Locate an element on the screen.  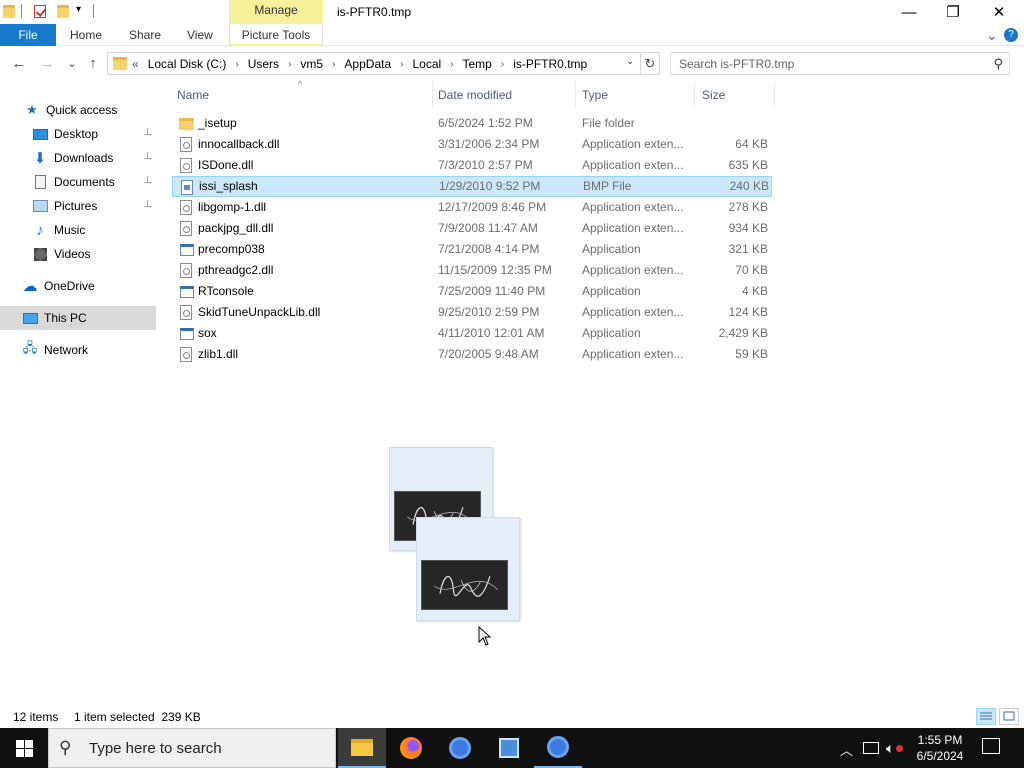
search-input: Search is-PFTR0.tmp ⚲ is located at coordinates (840, 63).